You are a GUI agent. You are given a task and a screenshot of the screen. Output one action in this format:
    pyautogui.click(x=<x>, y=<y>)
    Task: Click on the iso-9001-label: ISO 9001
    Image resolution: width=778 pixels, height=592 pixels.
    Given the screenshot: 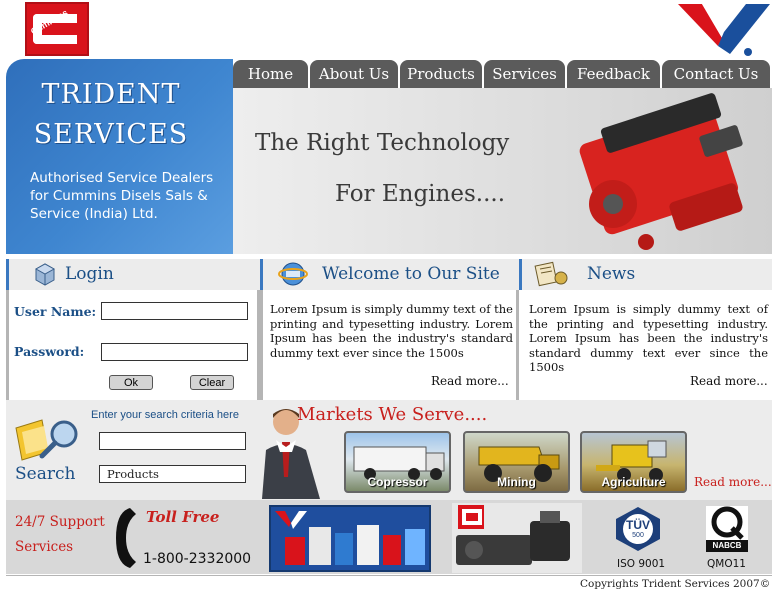 What is the action you would take?
    pyautogui.click(x=641, y=564)
    